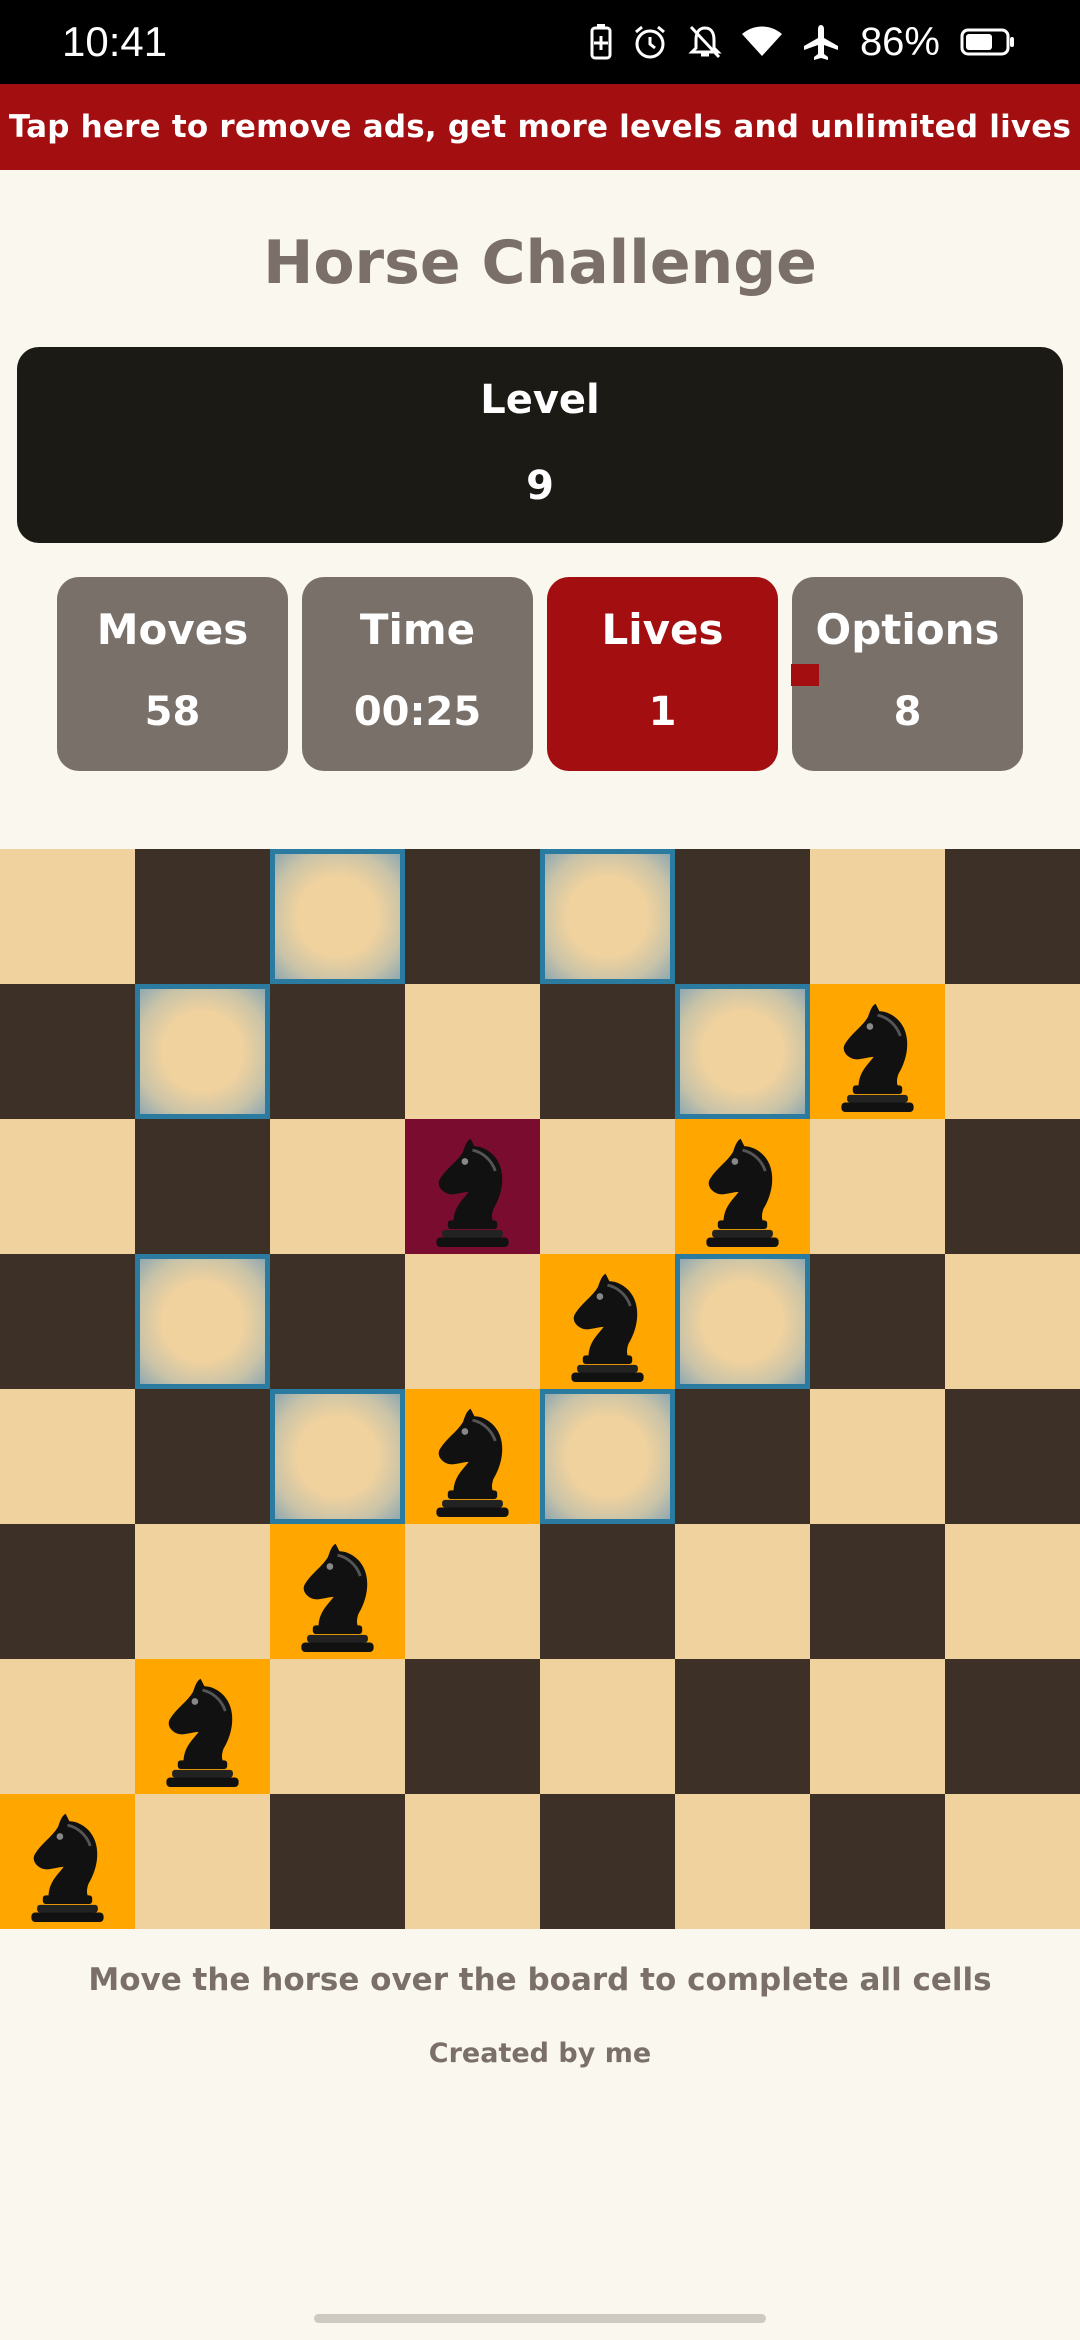 The image size is (1080, 2340). What do you see at coordinates (540, 445) in the screenshot?
I see `level-card: Level 9` at bounding box center [540, 445].